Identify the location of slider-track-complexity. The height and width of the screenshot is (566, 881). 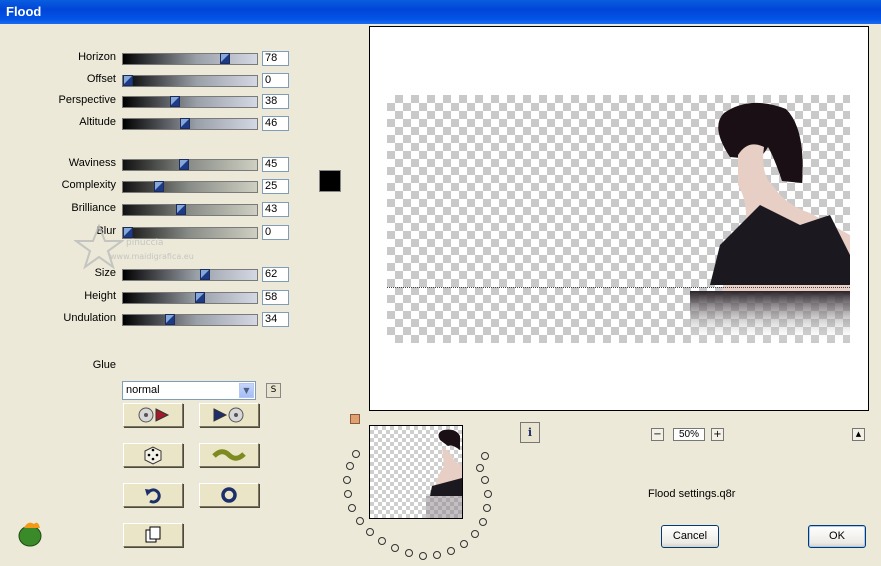
(190, 187).